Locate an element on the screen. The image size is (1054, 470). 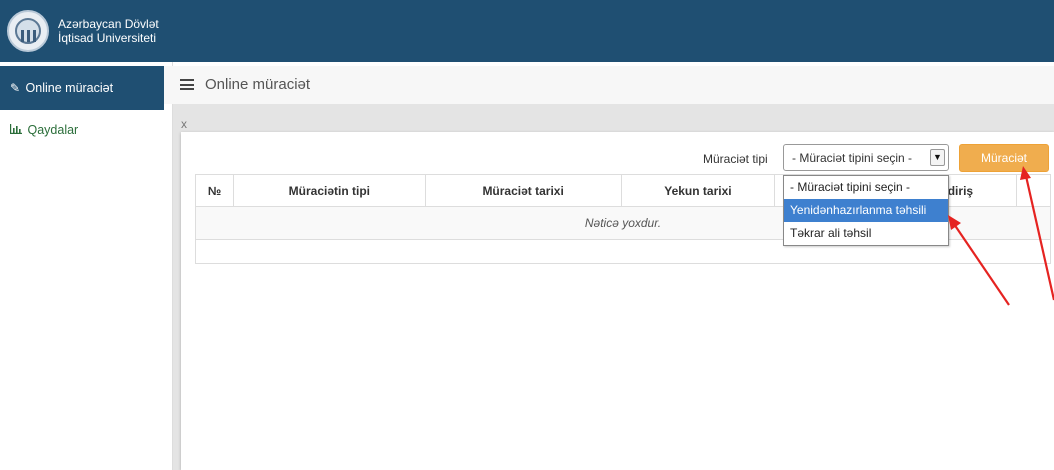
dropdown-option-retraining: Yenidənhazırlanma təhsili is located at coordinates (866, 210).